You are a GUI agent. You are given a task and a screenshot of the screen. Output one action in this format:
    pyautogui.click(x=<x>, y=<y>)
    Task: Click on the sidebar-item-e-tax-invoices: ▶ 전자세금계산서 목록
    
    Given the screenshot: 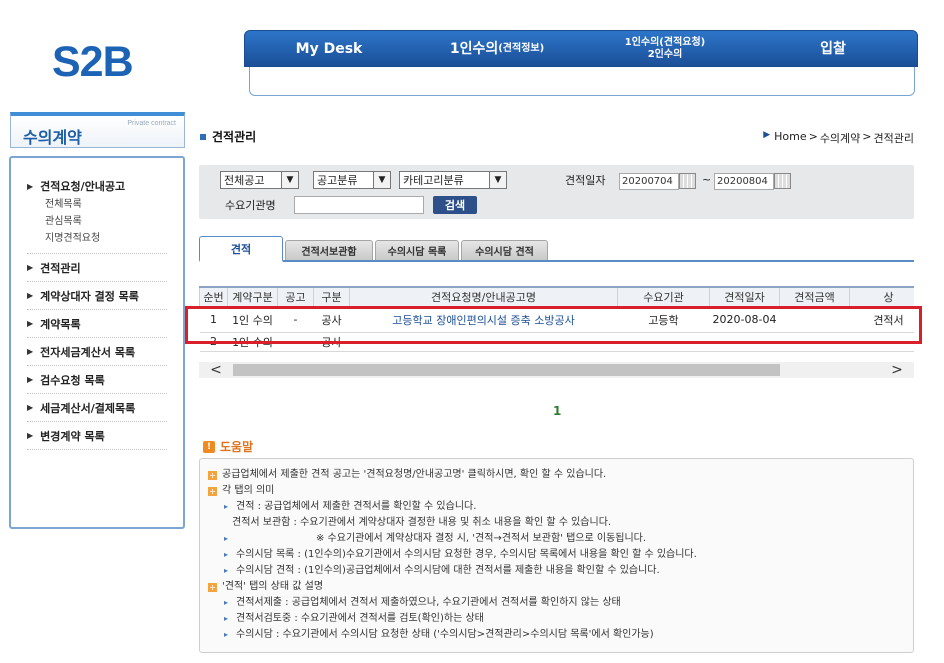 What is the action you would take?
    pyautogui.click(x=97, y=352)
    